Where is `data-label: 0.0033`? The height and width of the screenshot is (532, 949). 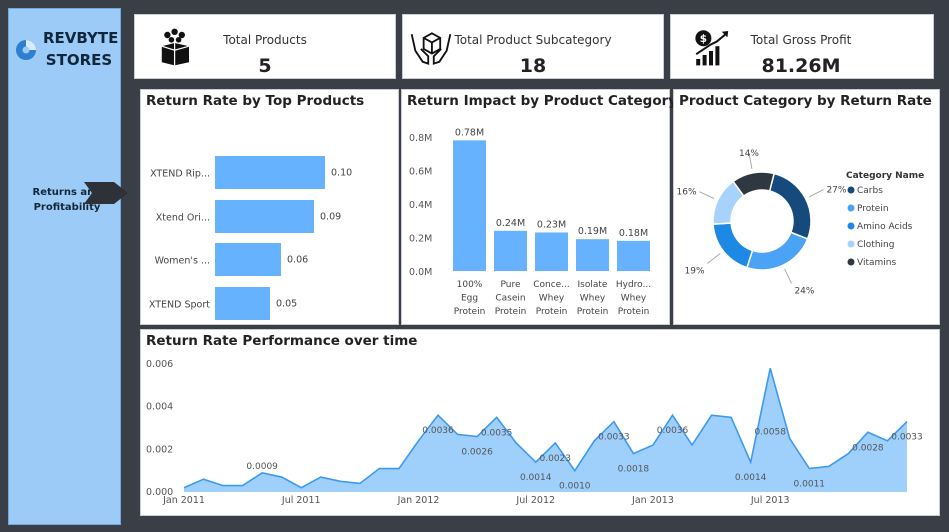 data-label: 0.0033 is located at coordinates (614, 438).